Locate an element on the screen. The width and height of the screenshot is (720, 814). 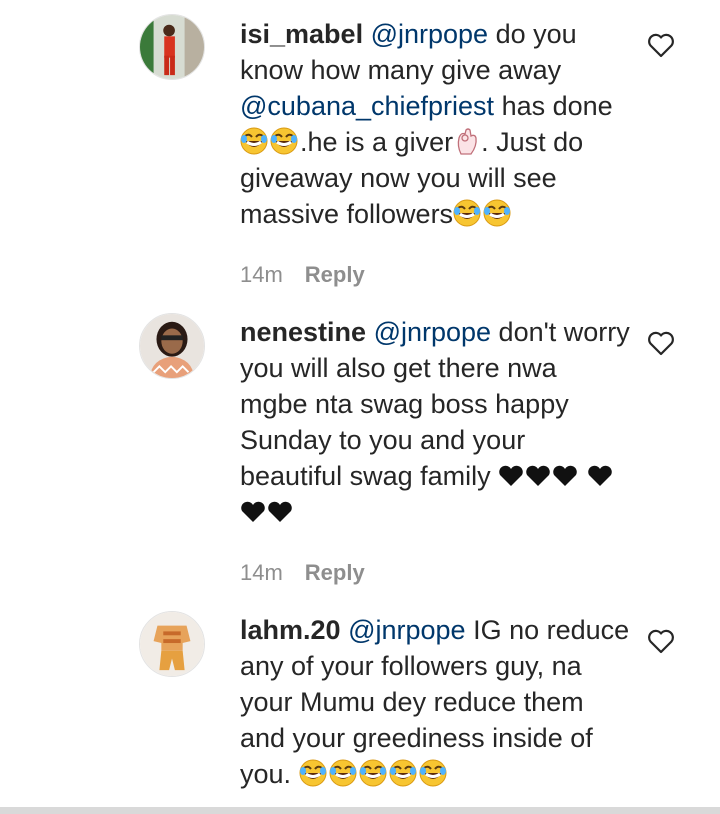
bottom-divider is located at coordinates (360, 810).